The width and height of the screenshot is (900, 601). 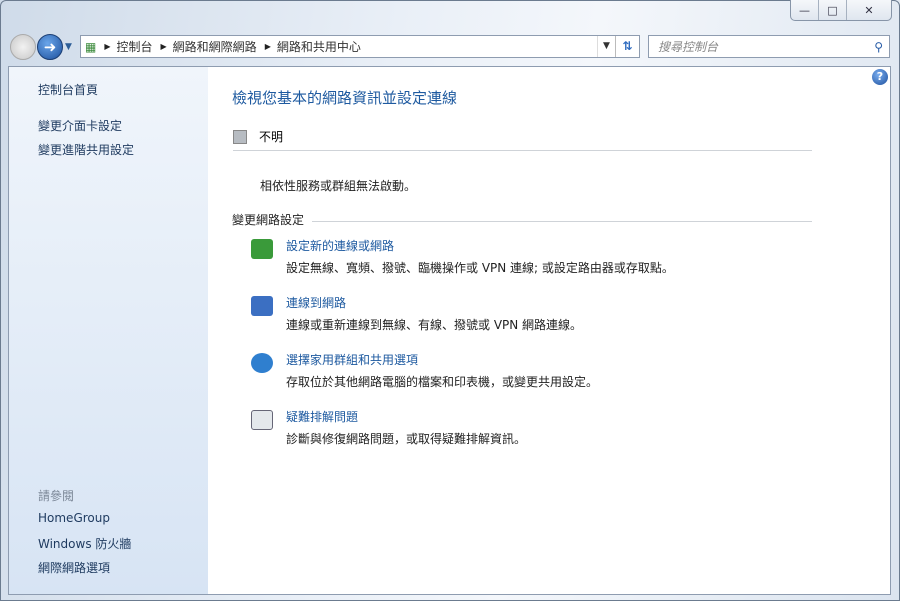 I want to click on address-bar: ▦ ▶ 控制台 ▶ 網路和網際網路 ▶ 網路和共用中心 ▼ ⇅, so click(x=360, y=46).